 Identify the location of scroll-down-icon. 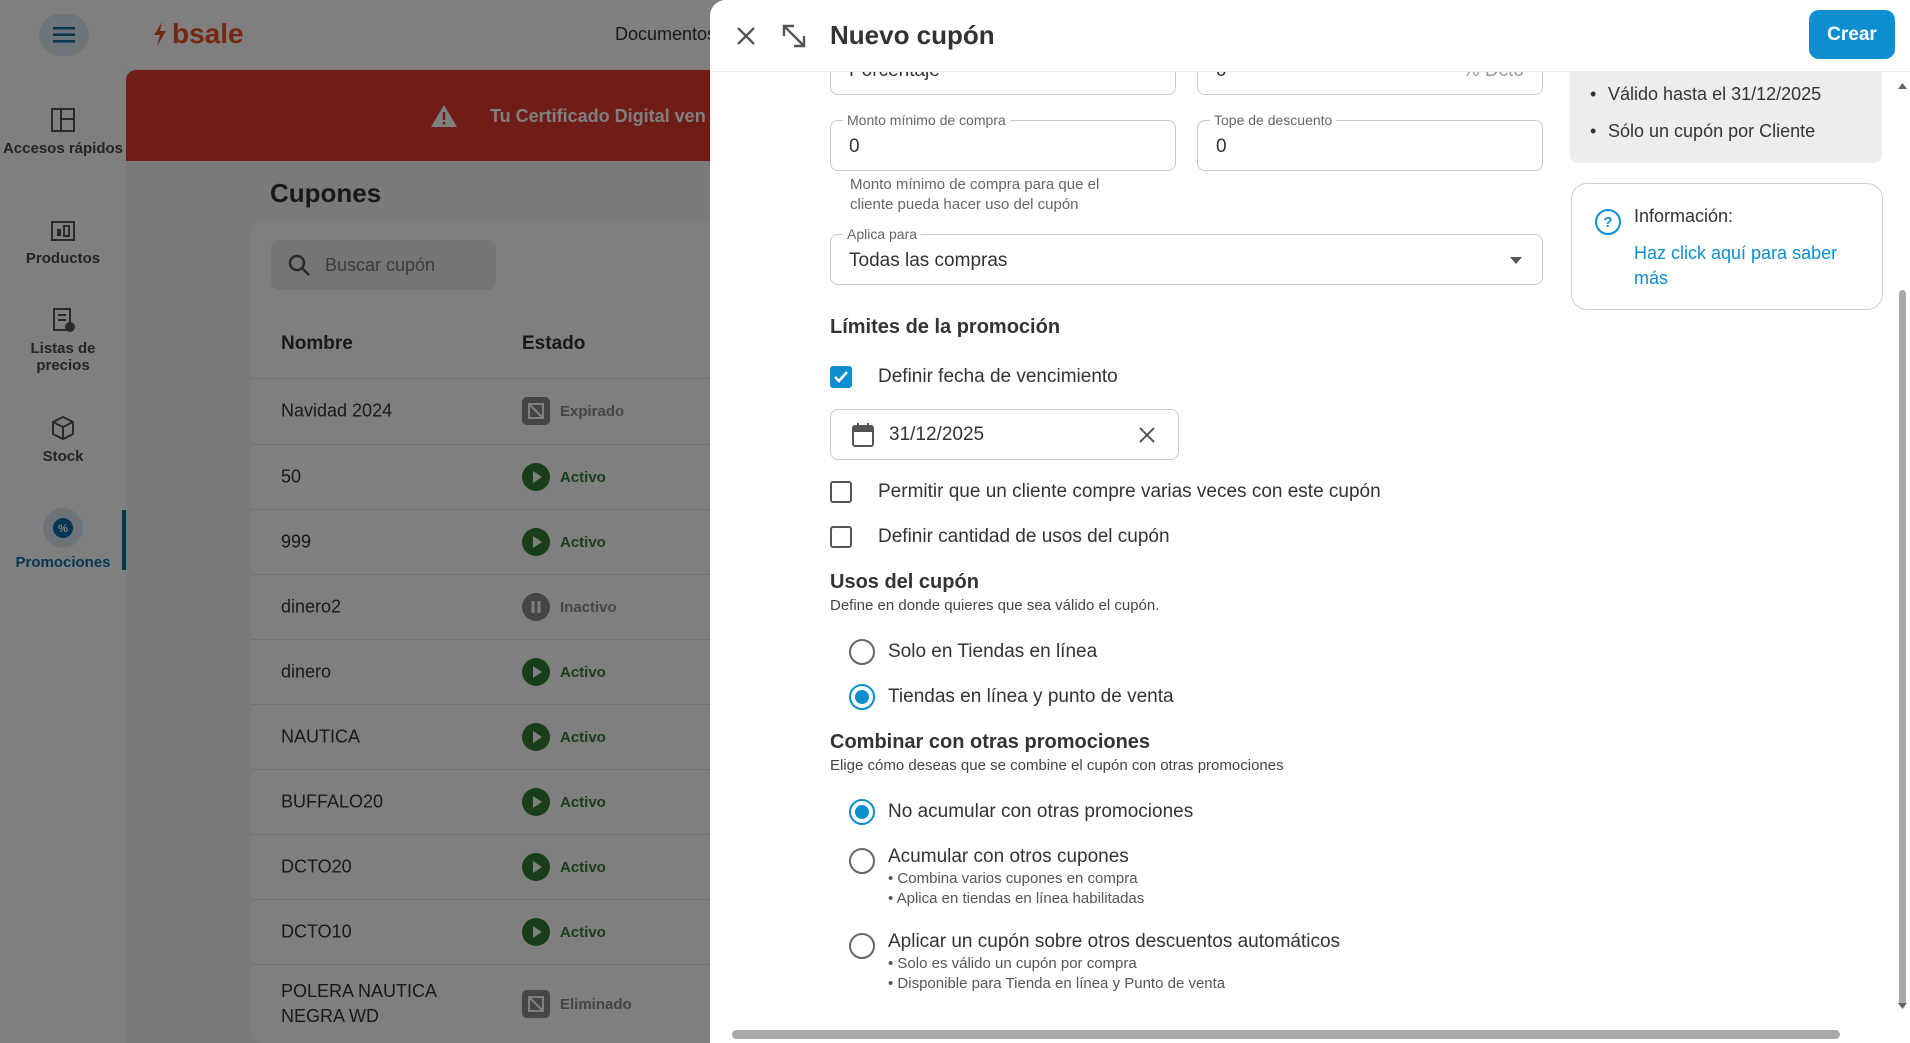
(1902, 1006).